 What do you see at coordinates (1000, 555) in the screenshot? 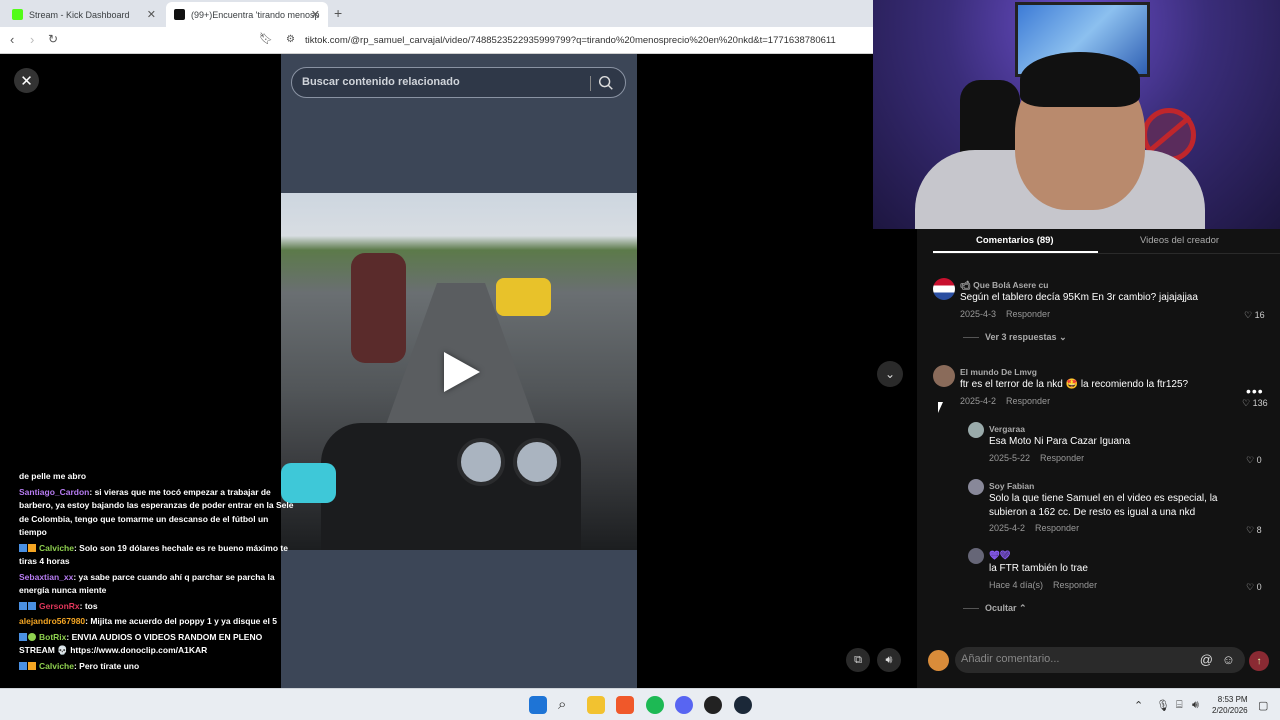
I see `comment-username: 🖤︎💜︎` at bounding box center [1000, 555].